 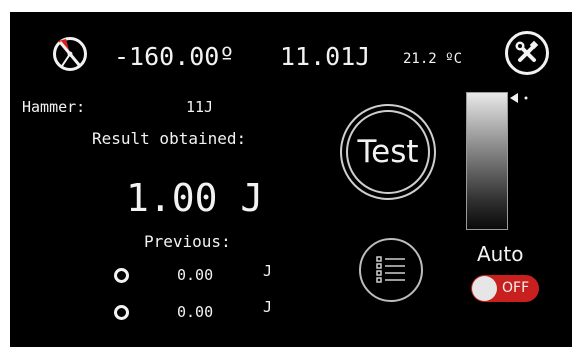 I want to click on gauge-marker, so click(x=520, y=96).